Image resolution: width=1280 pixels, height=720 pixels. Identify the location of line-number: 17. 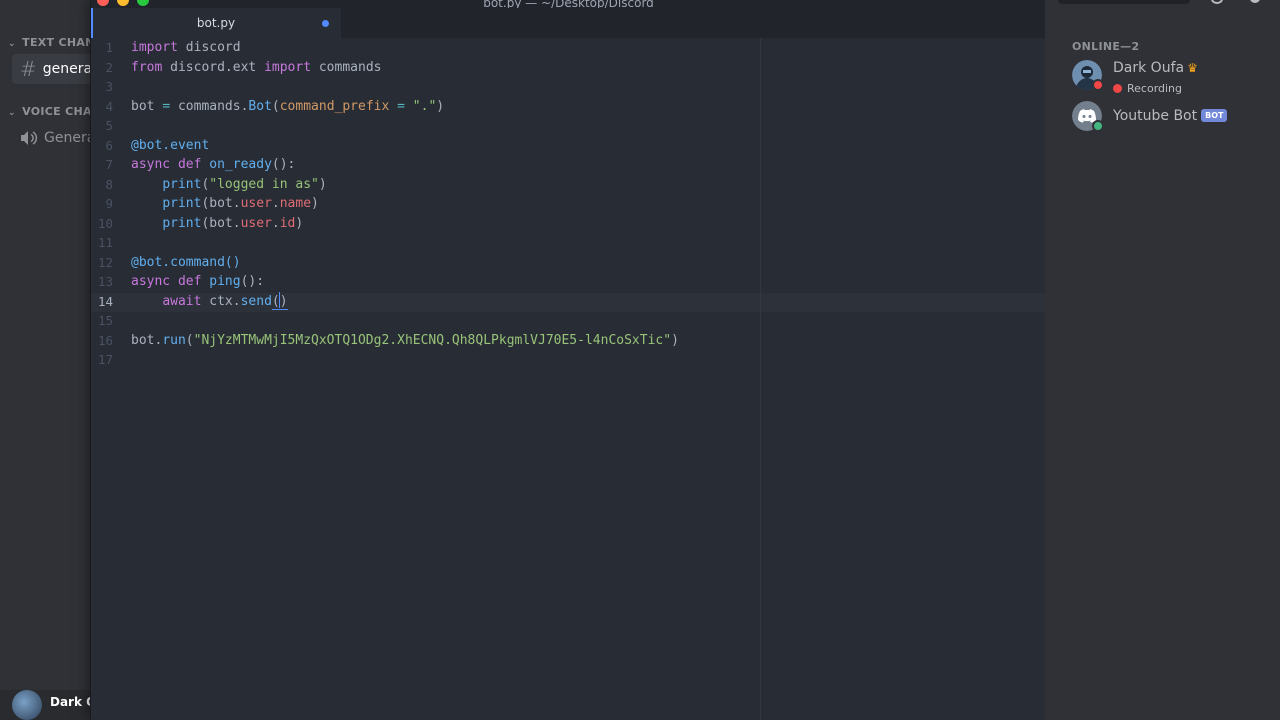
(102, 360).